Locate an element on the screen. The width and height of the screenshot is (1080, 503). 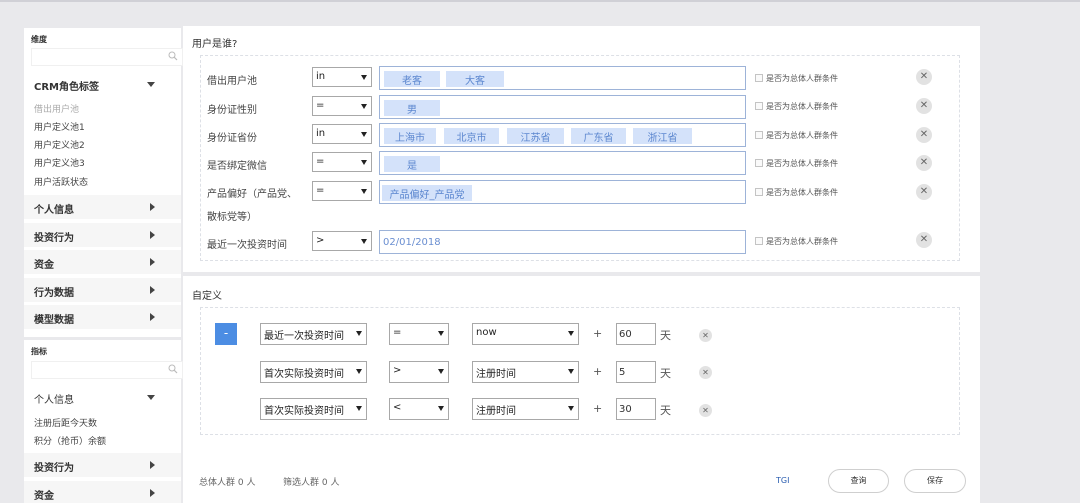
group-label: 资金 is located at coordinates (44, 265).